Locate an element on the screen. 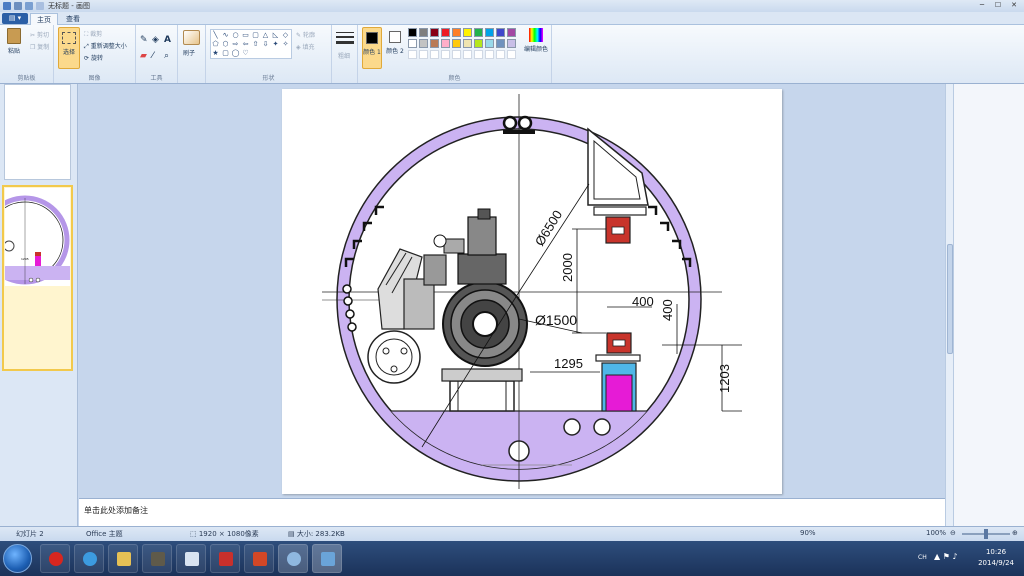 The height and width of the screenshot is (576, 1024). redo-icon is located at coordinates (40, 6).